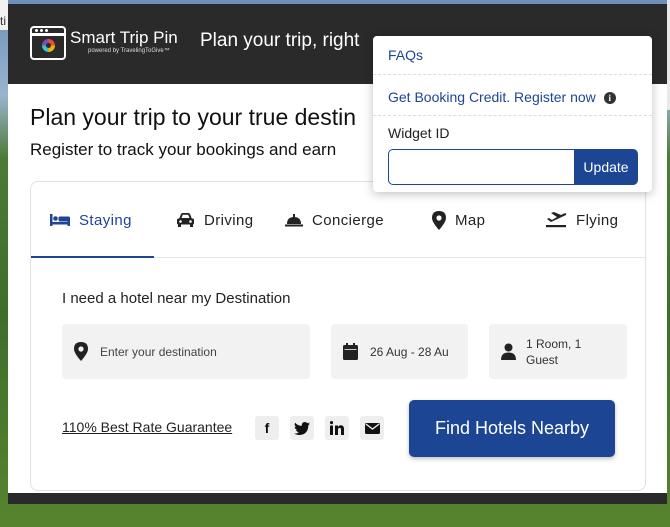 This screenshot has height=527, width=670. I want to click on location-pin-icon, so click(81, 351).